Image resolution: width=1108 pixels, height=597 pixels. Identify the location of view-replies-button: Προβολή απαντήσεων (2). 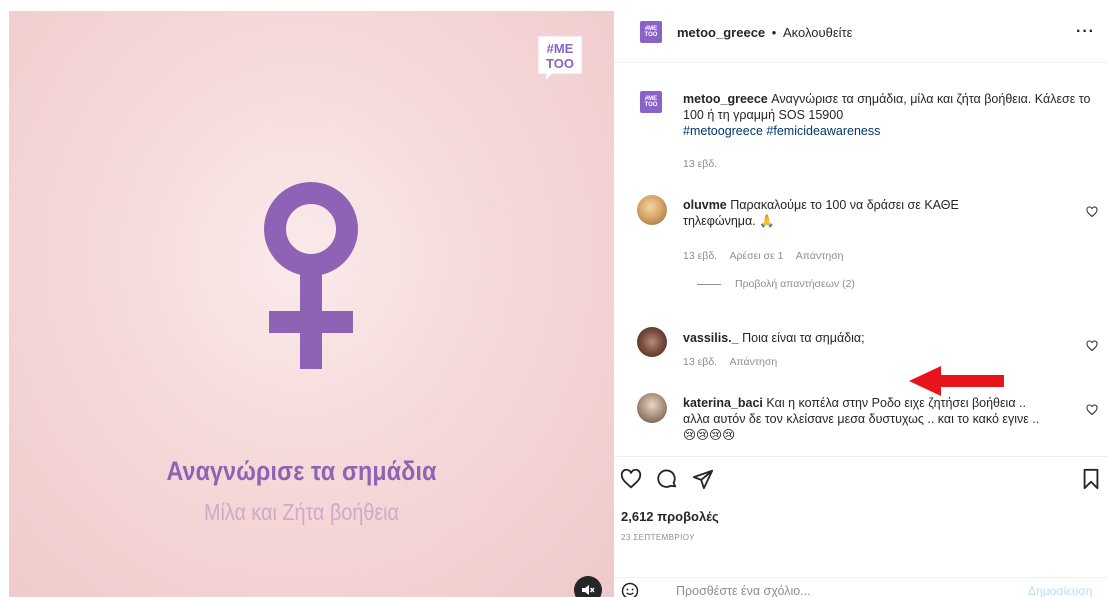
(769, 284).